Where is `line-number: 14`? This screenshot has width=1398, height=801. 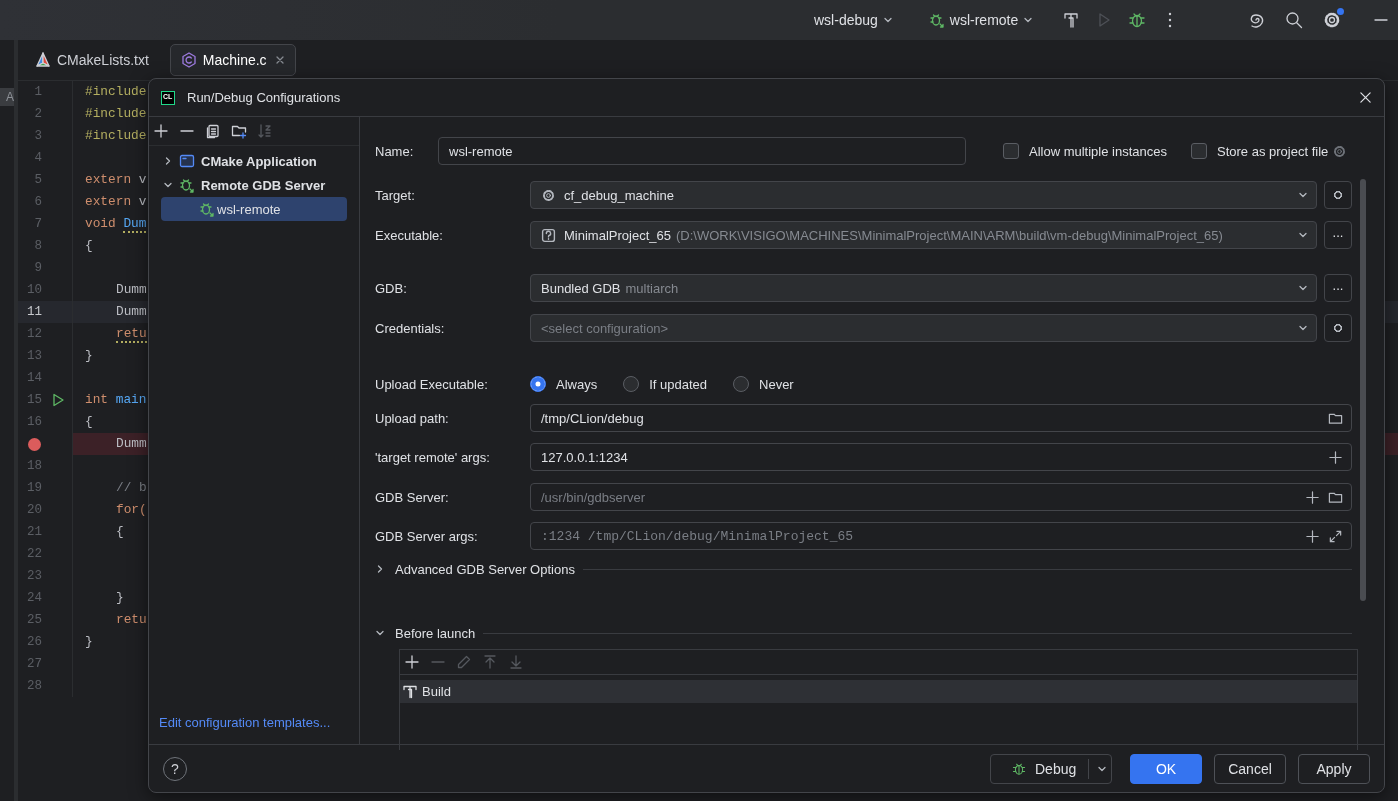 line-number: 14 is located at coordinates (34, 378).